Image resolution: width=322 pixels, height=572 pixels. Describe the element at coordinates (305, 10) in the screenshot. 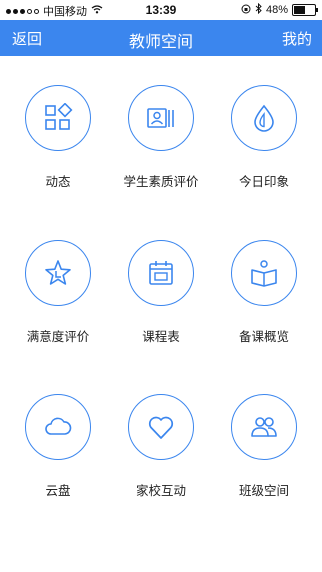

I see `battery-icon` at that location.